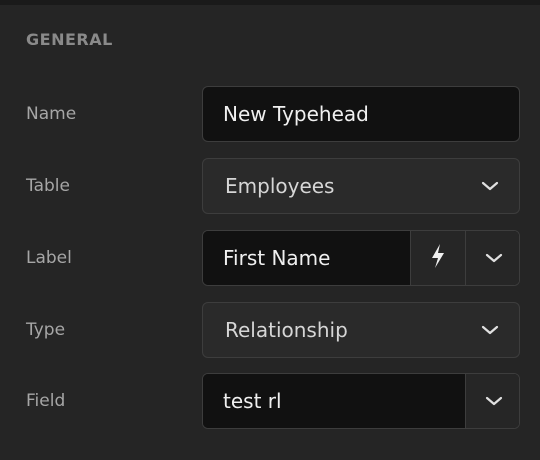 This screenshot has height=460, width=540. What do you see at coordinates (51, 114) in the screenshot?
I see `name-label: Name` at bounding box center [51, 114].